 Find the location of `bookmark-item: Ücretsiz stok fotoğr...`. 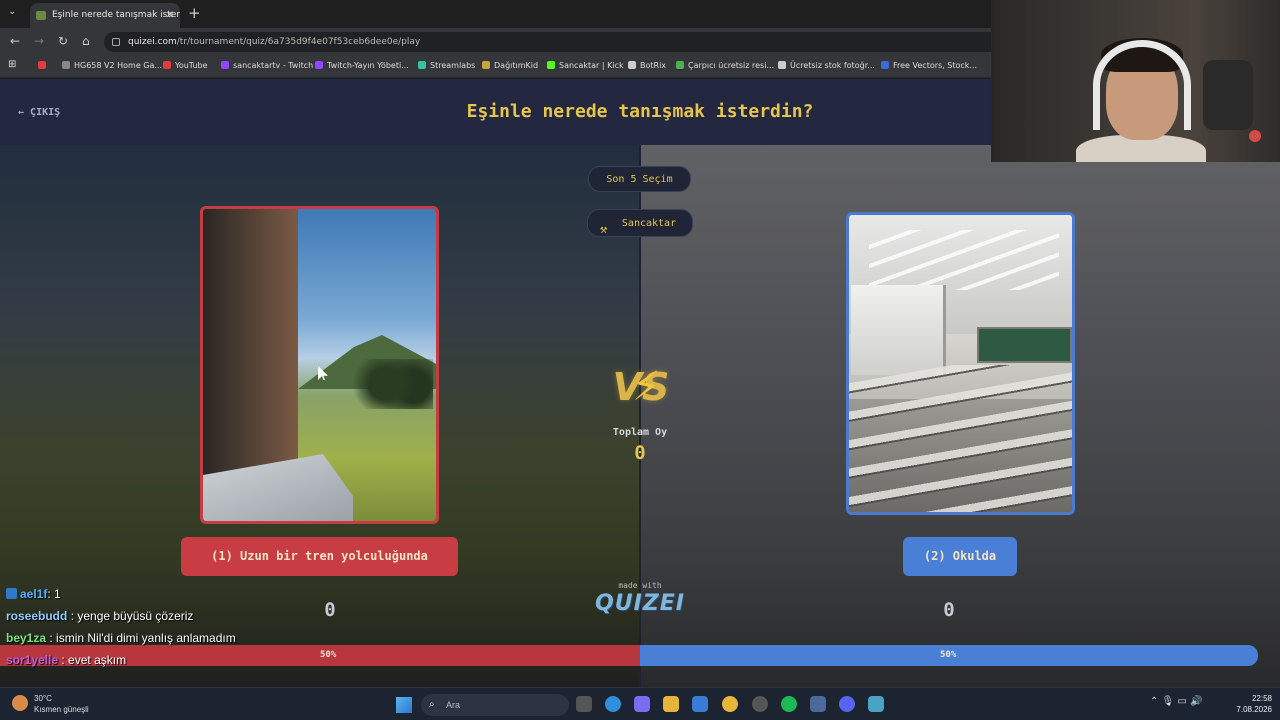

bookmark-item: Ücretsiz stok fotoğr... is located at coordinates (826, 65).